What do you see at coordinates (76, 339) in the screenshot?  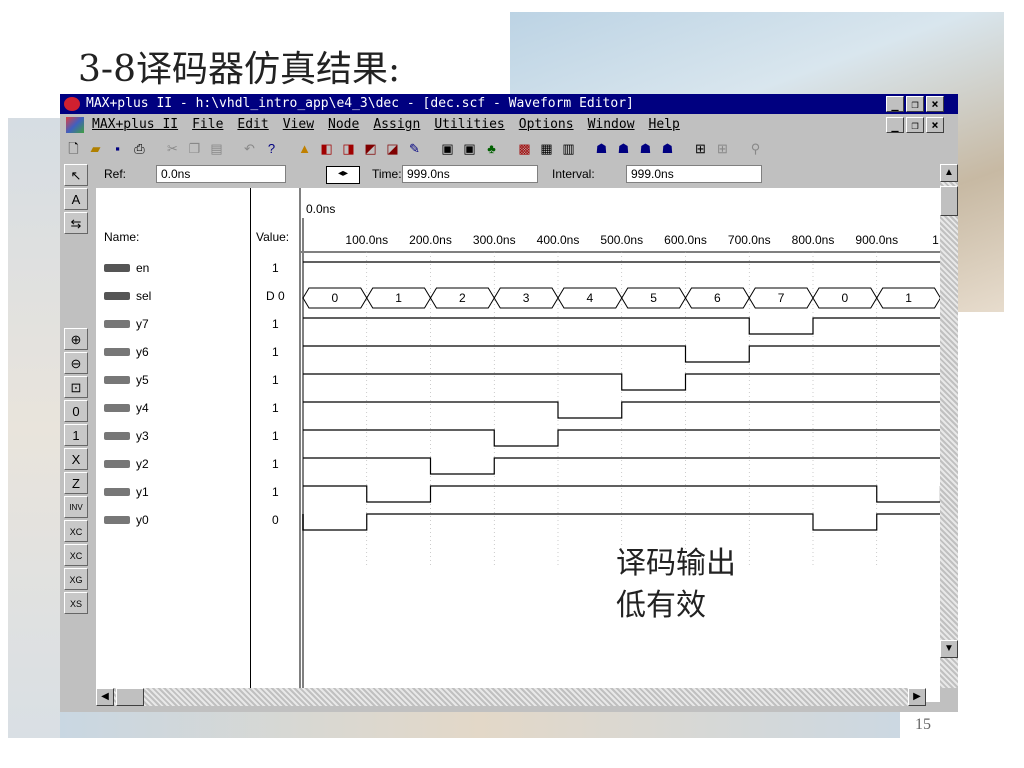 I see `zoom-in-icon: ⊕` at bounding box center [76, 339].